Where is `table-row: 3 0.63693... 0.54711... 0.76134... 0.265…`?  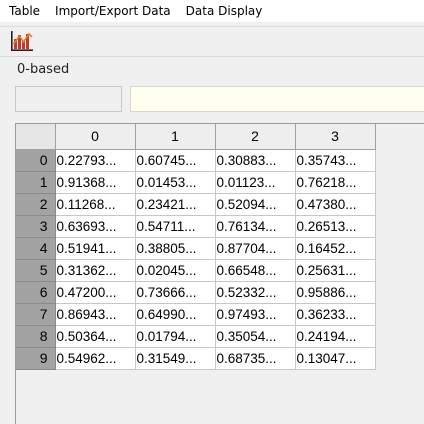 table-row: 3 0.63693... 0.54711... 0.76134... 0.265… is located at coordinates (196, 226).